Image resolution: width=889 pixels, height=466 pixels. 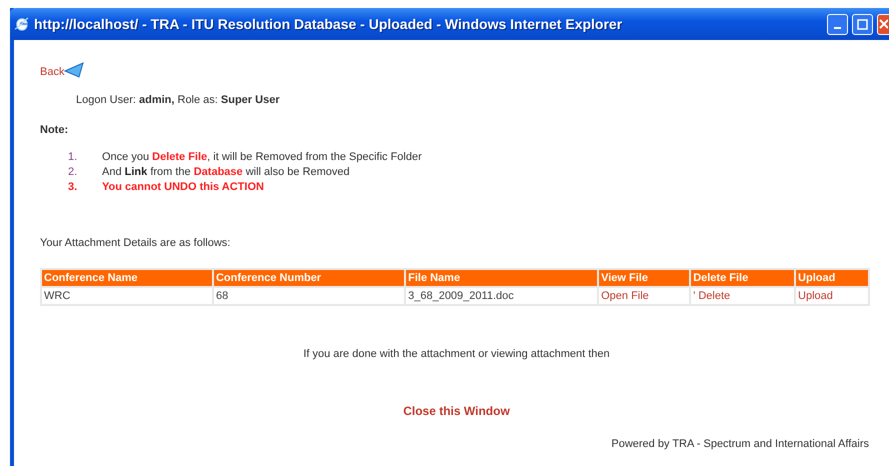 What do you see at coordinates (178, 100) in the screenshot?
I see `logon-info: Logon User: admin, Role as: Super User` at bounding box center [178, 100].